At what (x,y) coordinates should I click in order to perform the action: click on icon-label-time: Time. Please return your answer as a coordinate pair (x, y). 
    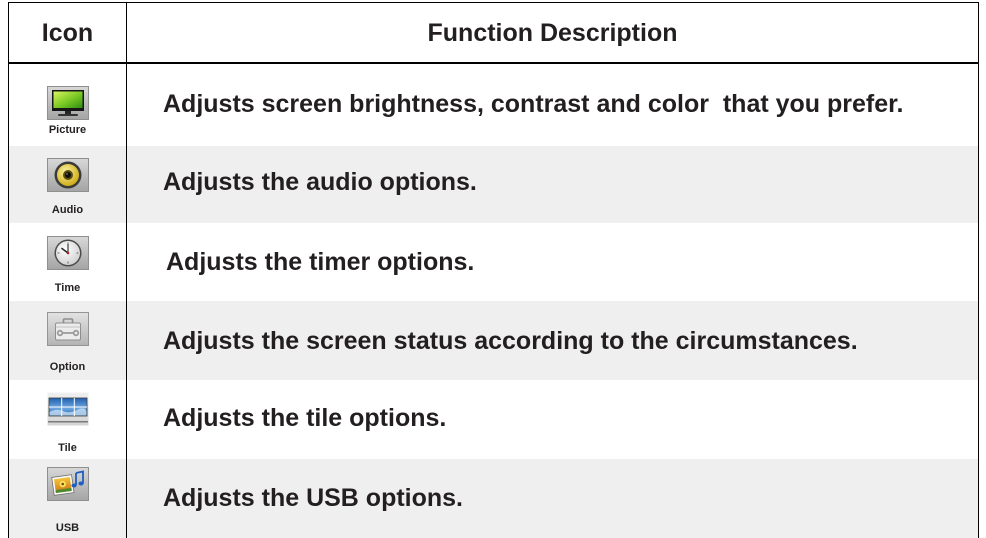
    Looking at the image, I should click on (67, 288).